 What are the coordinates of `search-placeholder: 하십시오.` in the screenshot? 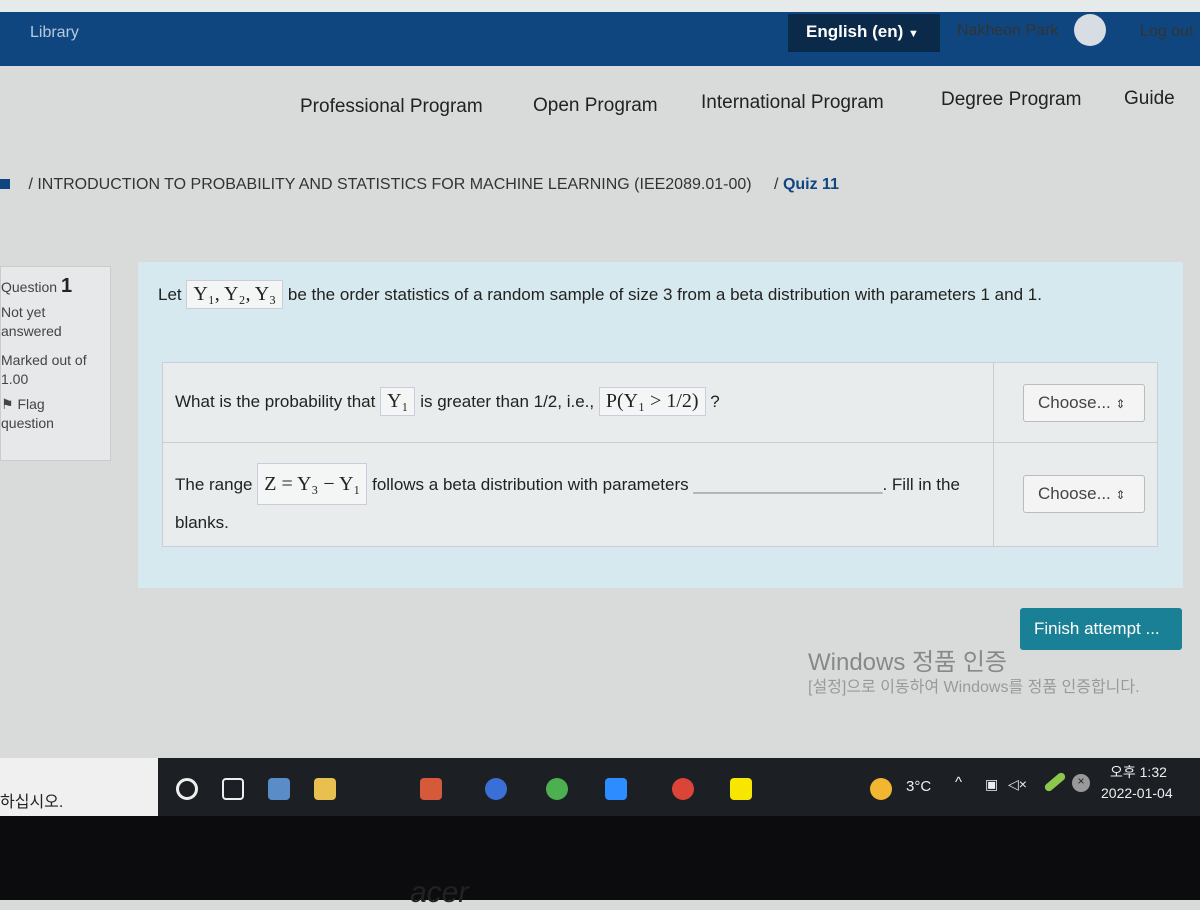 It's located at (32, 802).